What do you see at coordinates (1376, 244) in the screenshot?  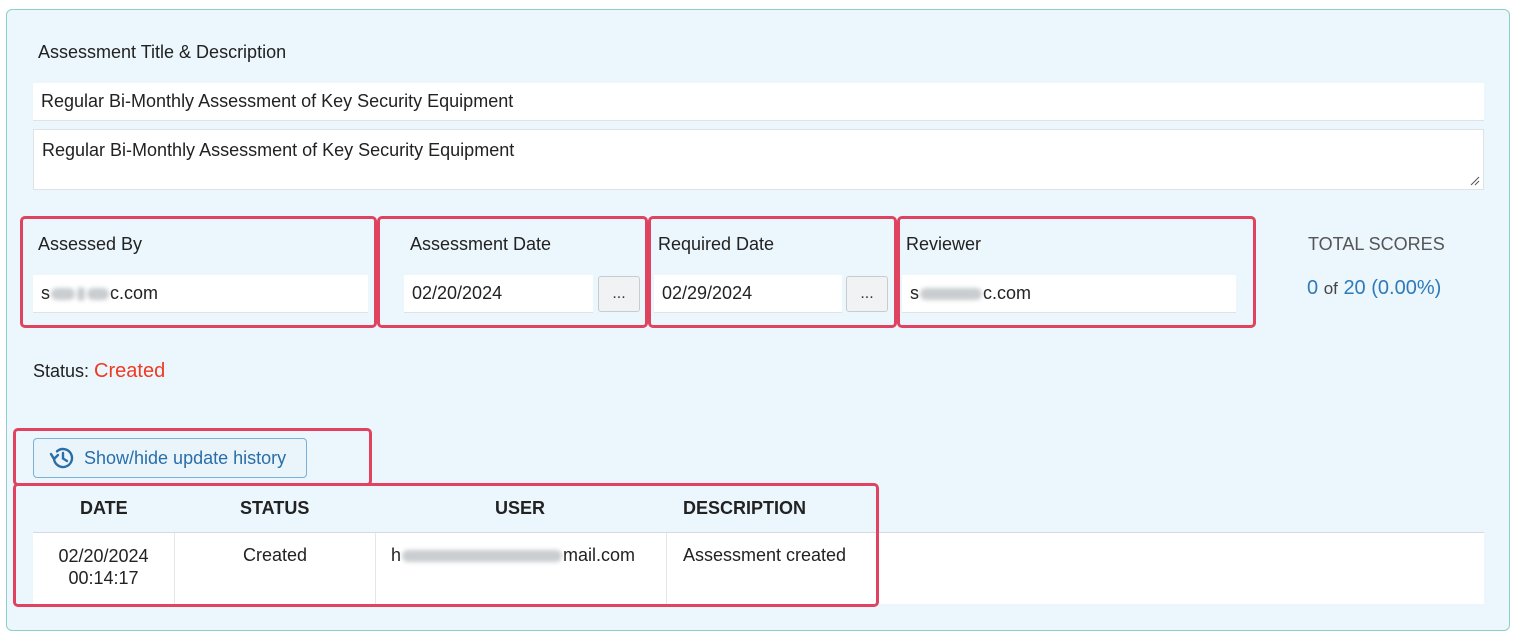 I see `total-scores-title: TOTAL SCORES` at bounding box center [1376, 244].